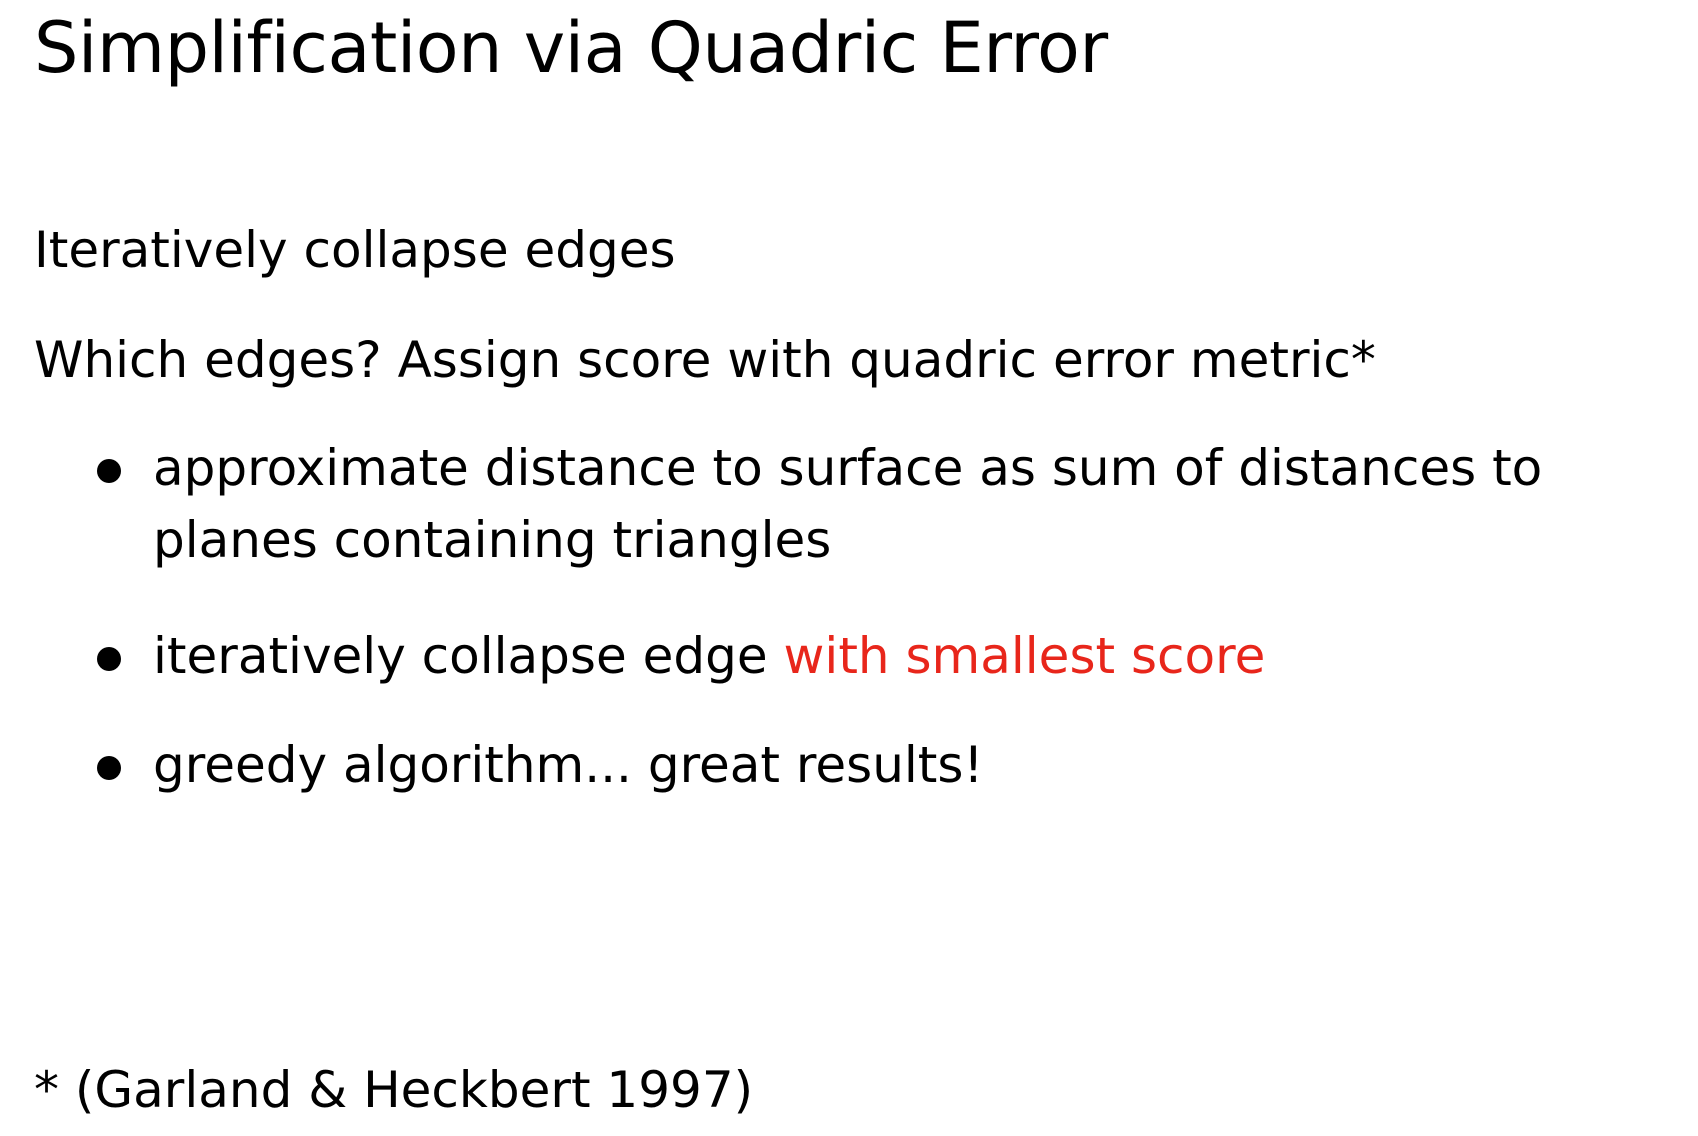 The height and width of the screenshot is (1136, 1698). I want to click on bullet-text: greedy algorithm... great results!, so click(568, 765).